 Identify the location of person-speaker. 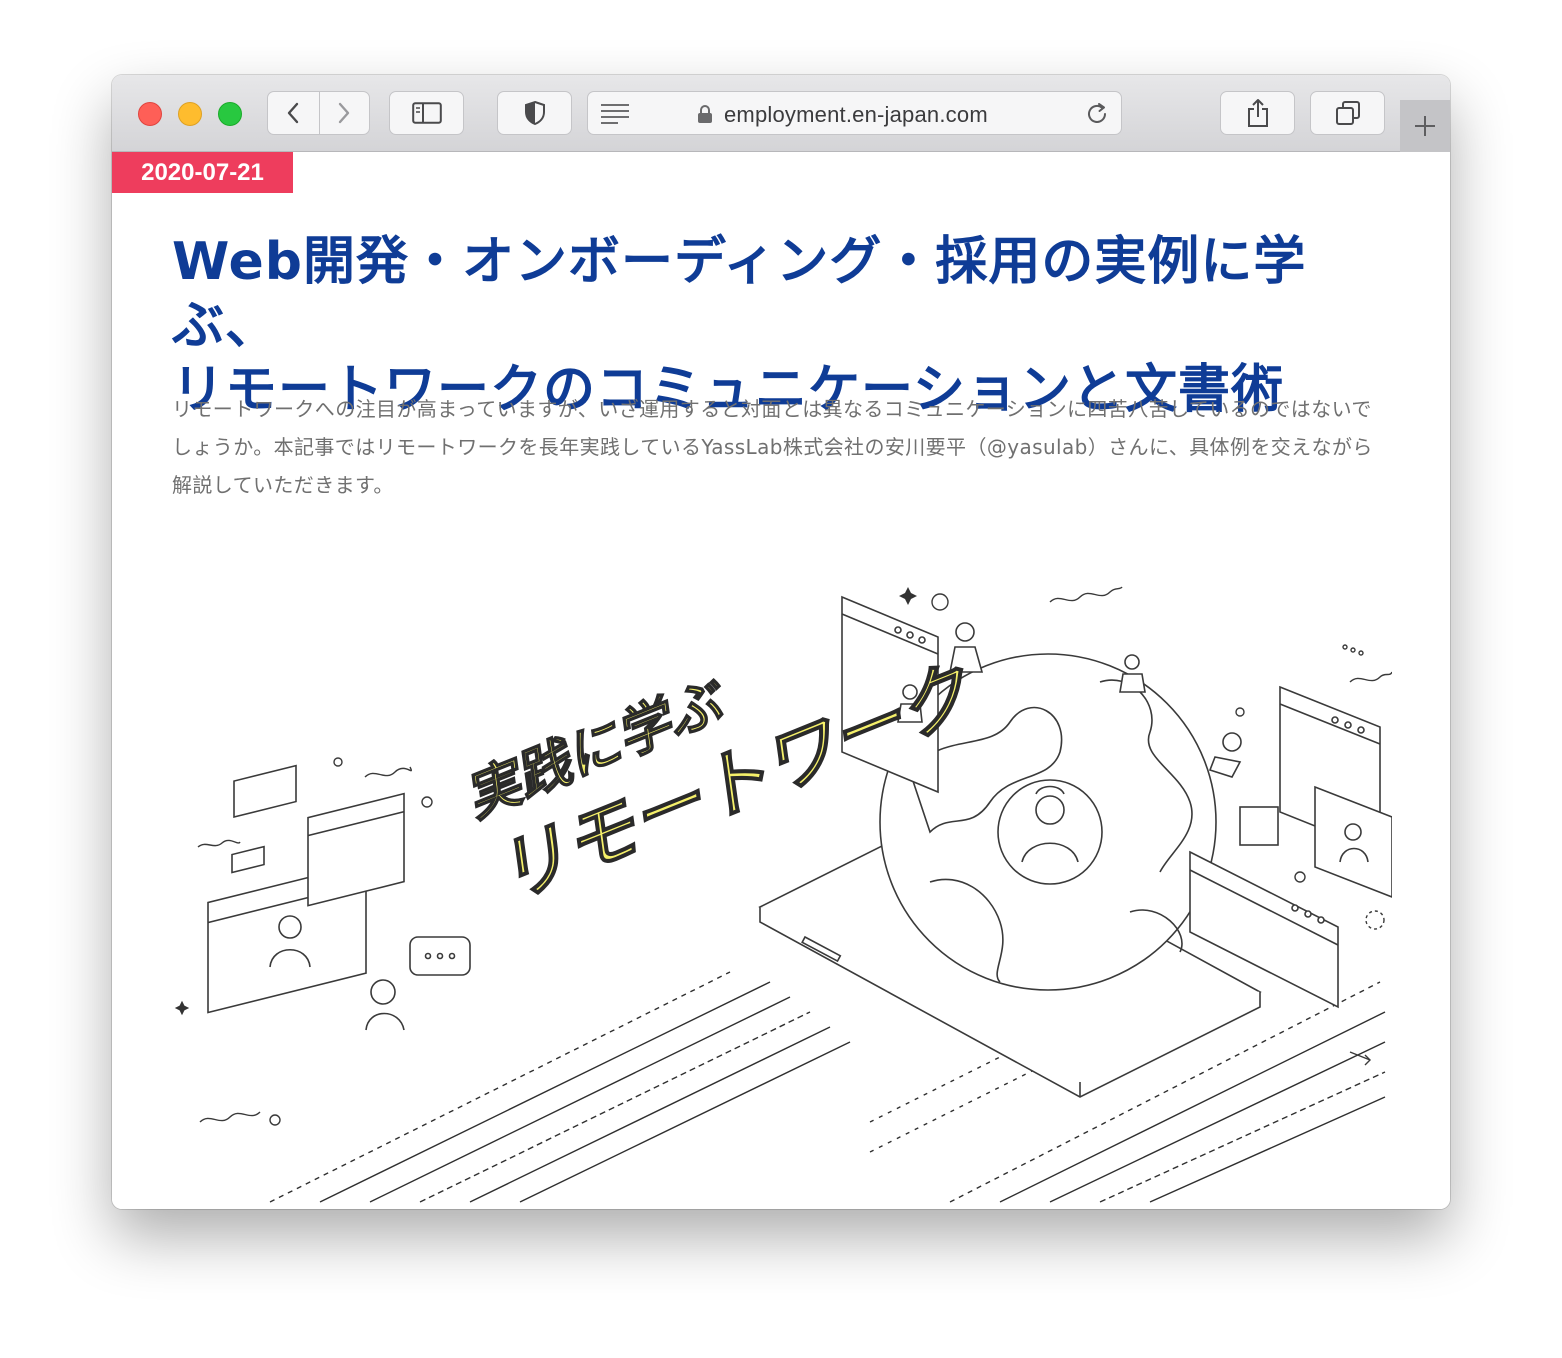
(418, 983).